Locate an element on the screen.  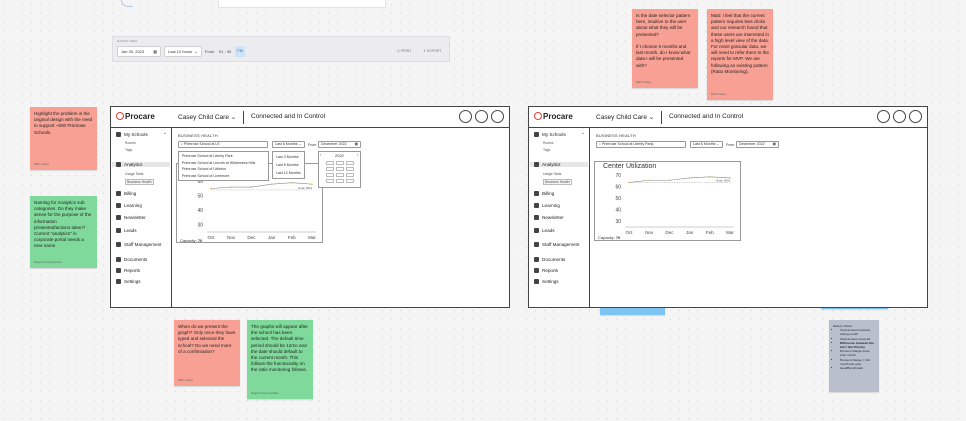
school-search-input: ⌕ Primrose School at Liberty Park| is located at coordinates (641, 144).